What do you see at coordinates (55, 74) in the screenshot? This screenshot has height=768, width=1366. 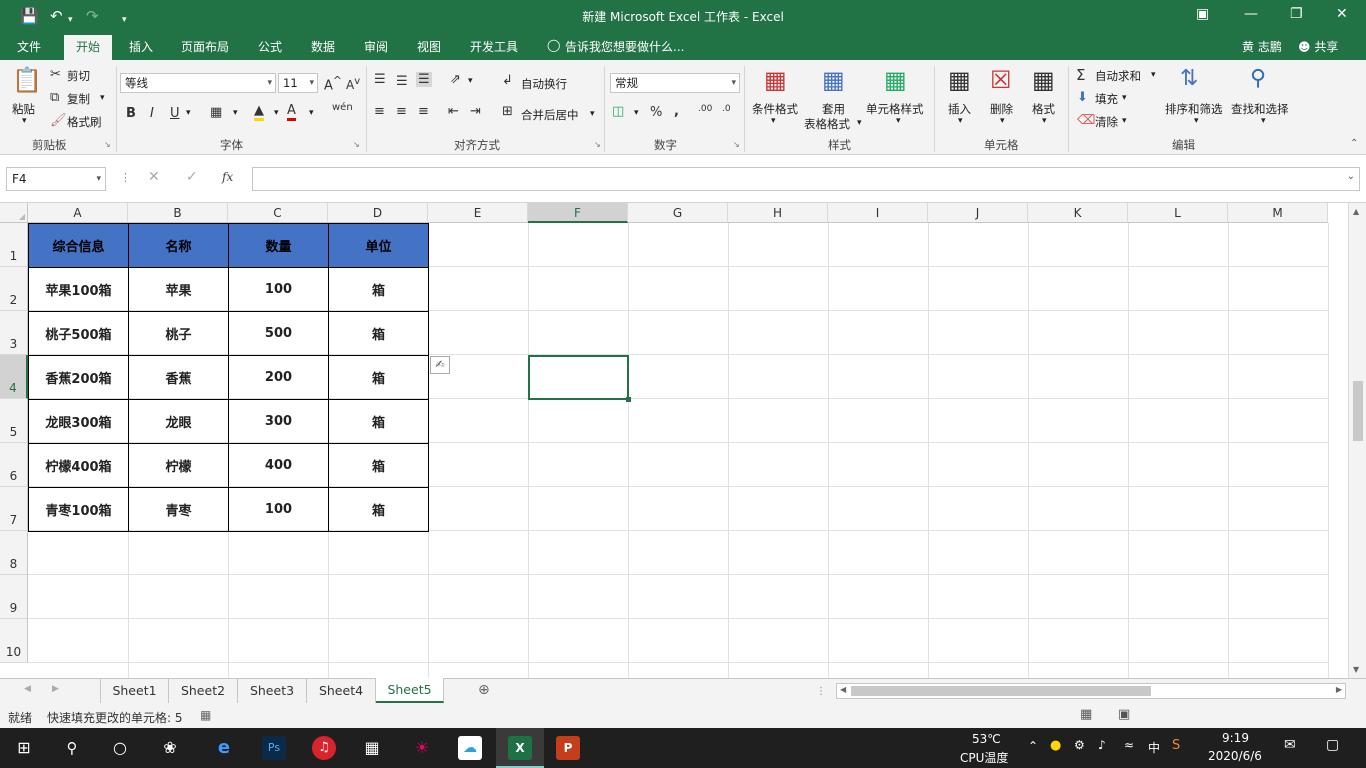 I see `scissors-icon: ✂` at bounding box center [55, 74].